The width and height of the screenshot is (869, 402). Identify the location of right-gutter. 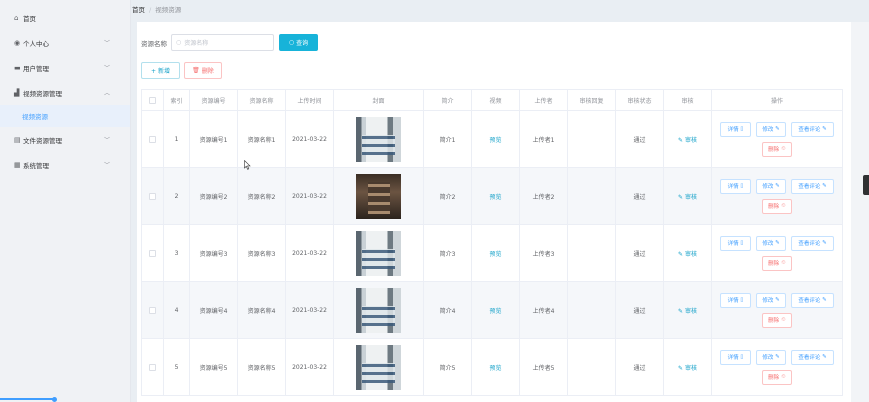
(860, 212).